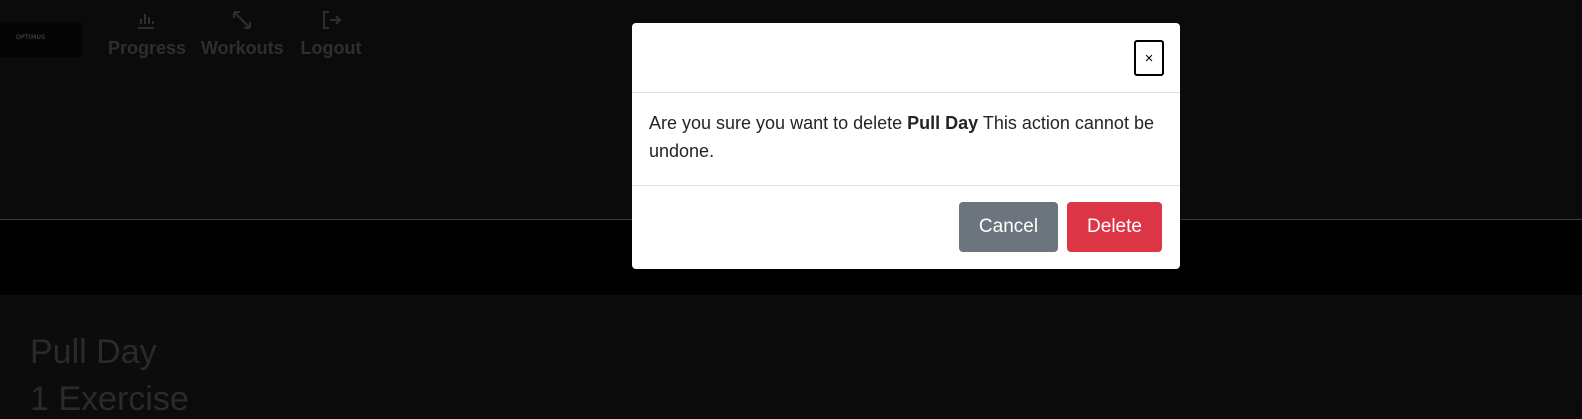 The height and width of the screenshot is (419, 1582). Describe the element at coordinates (906, 227) in the screenshot. I see `modal-footer: Cancel Delete` at that location.